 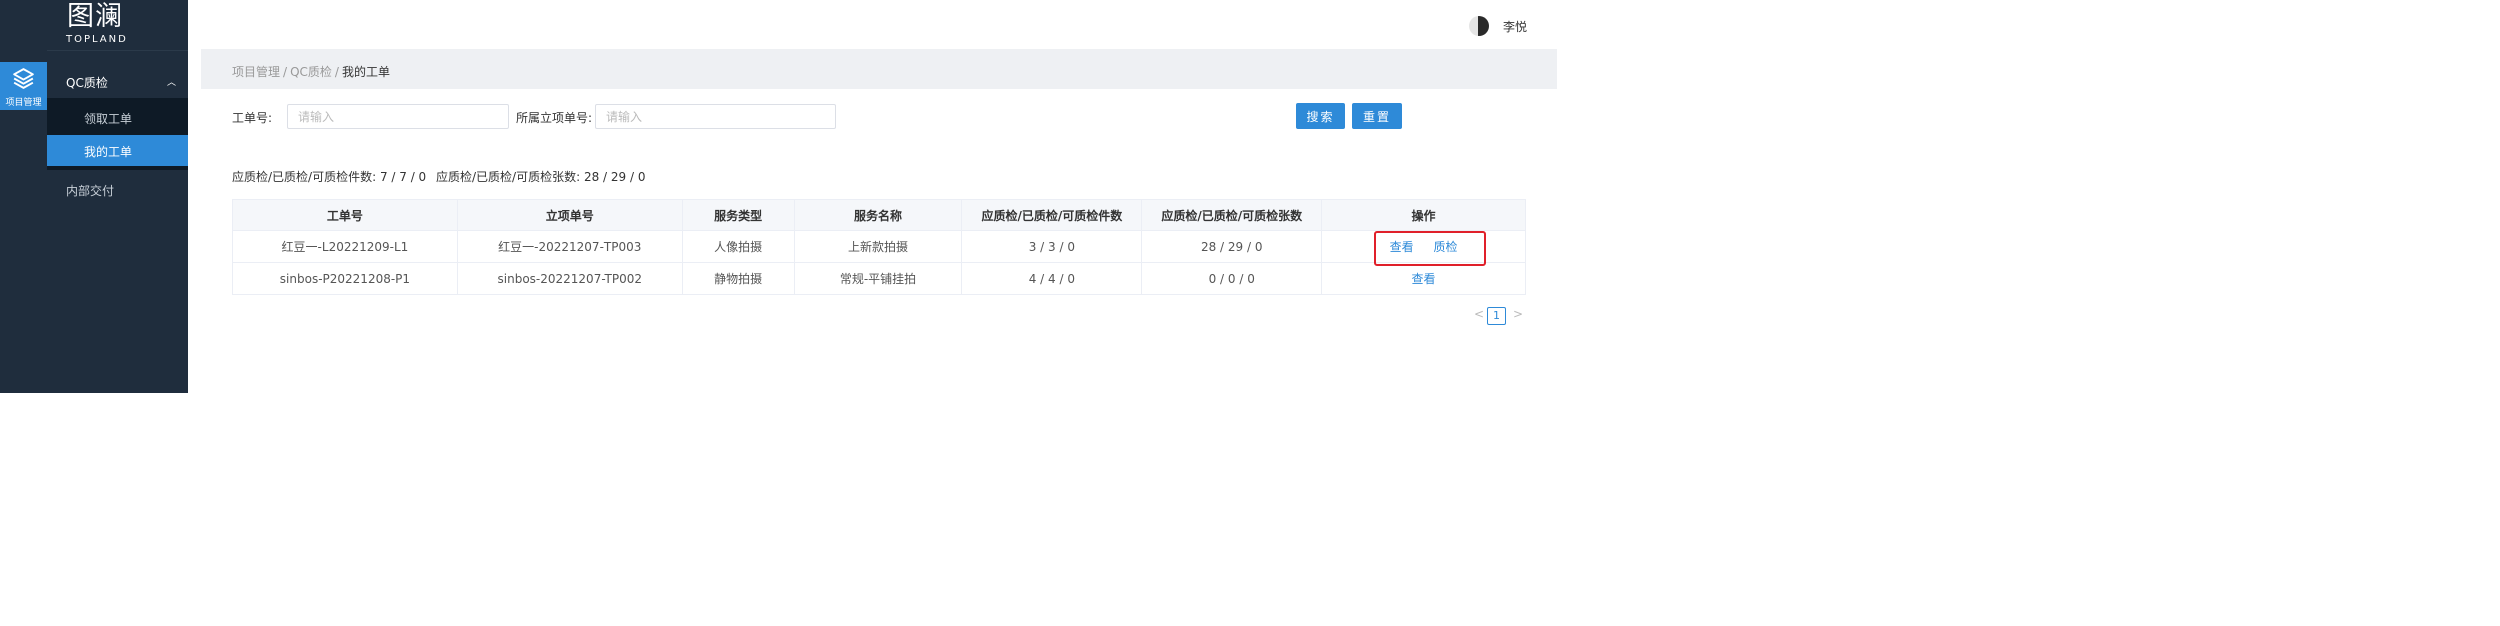 What do you see at coordinates (329, 177) in the screenshot?
I see `items-stat: 应质检/已质检/可质检件数: 7 / 7 / 0` at bounding box center [329, 177].